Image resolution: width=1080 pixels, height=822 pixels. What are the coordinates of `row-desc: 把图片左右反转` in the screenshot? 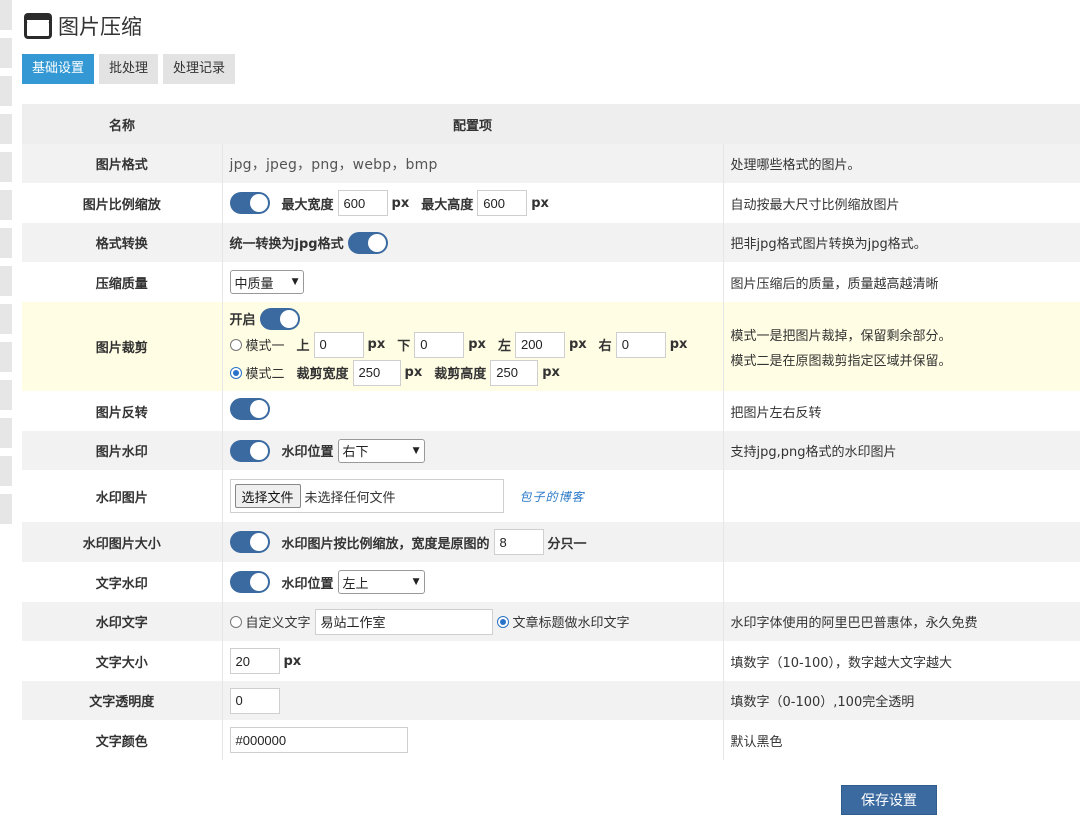 It's located at (776, 413).